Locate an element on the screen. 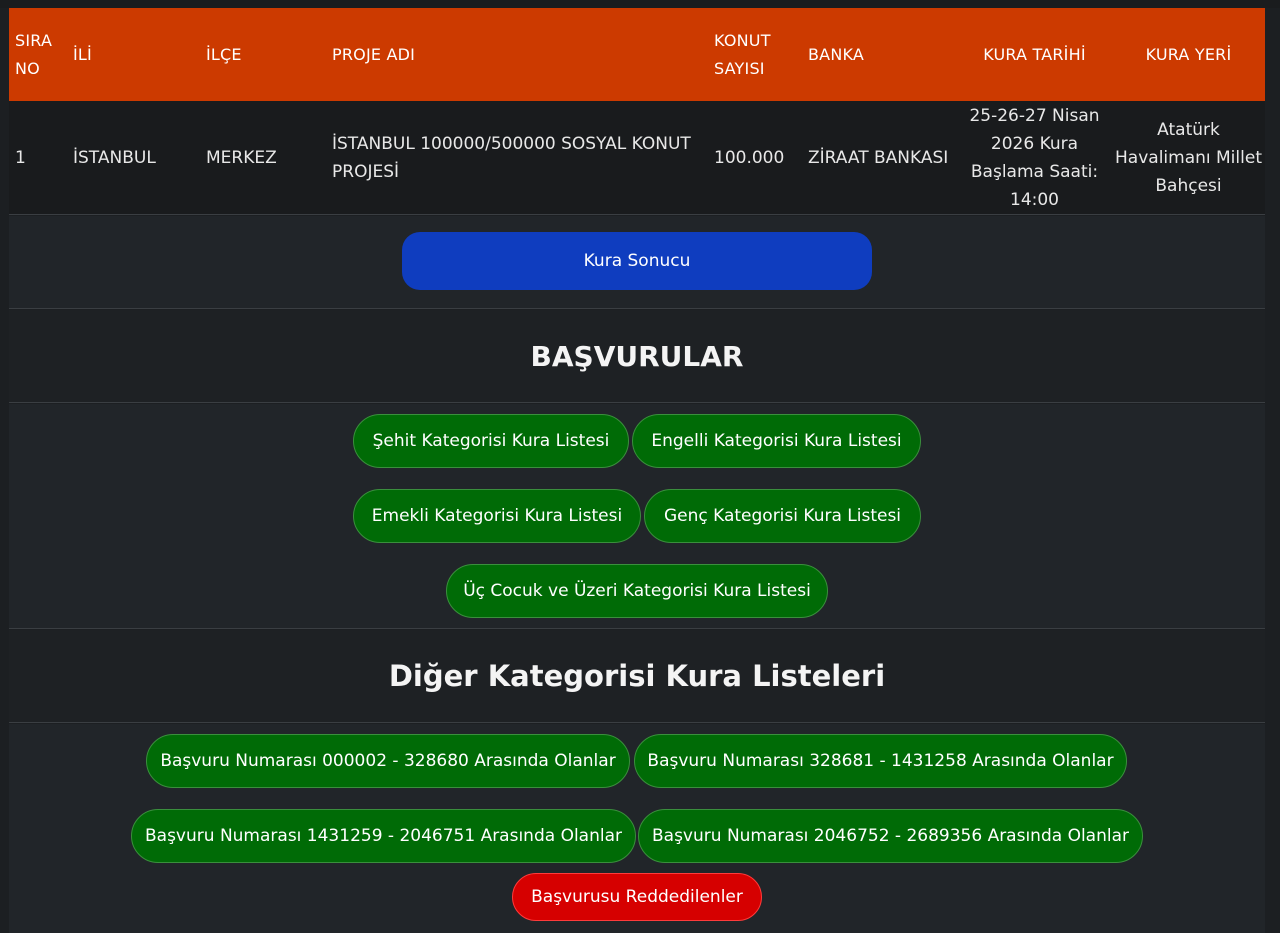  header-ili: İLİ is located at coordinates (82, 54).